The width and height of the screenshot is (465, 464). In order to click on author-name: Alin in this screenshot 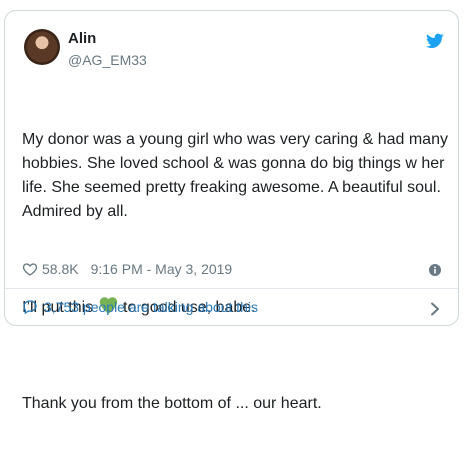, I will do `click(82, 38)`.